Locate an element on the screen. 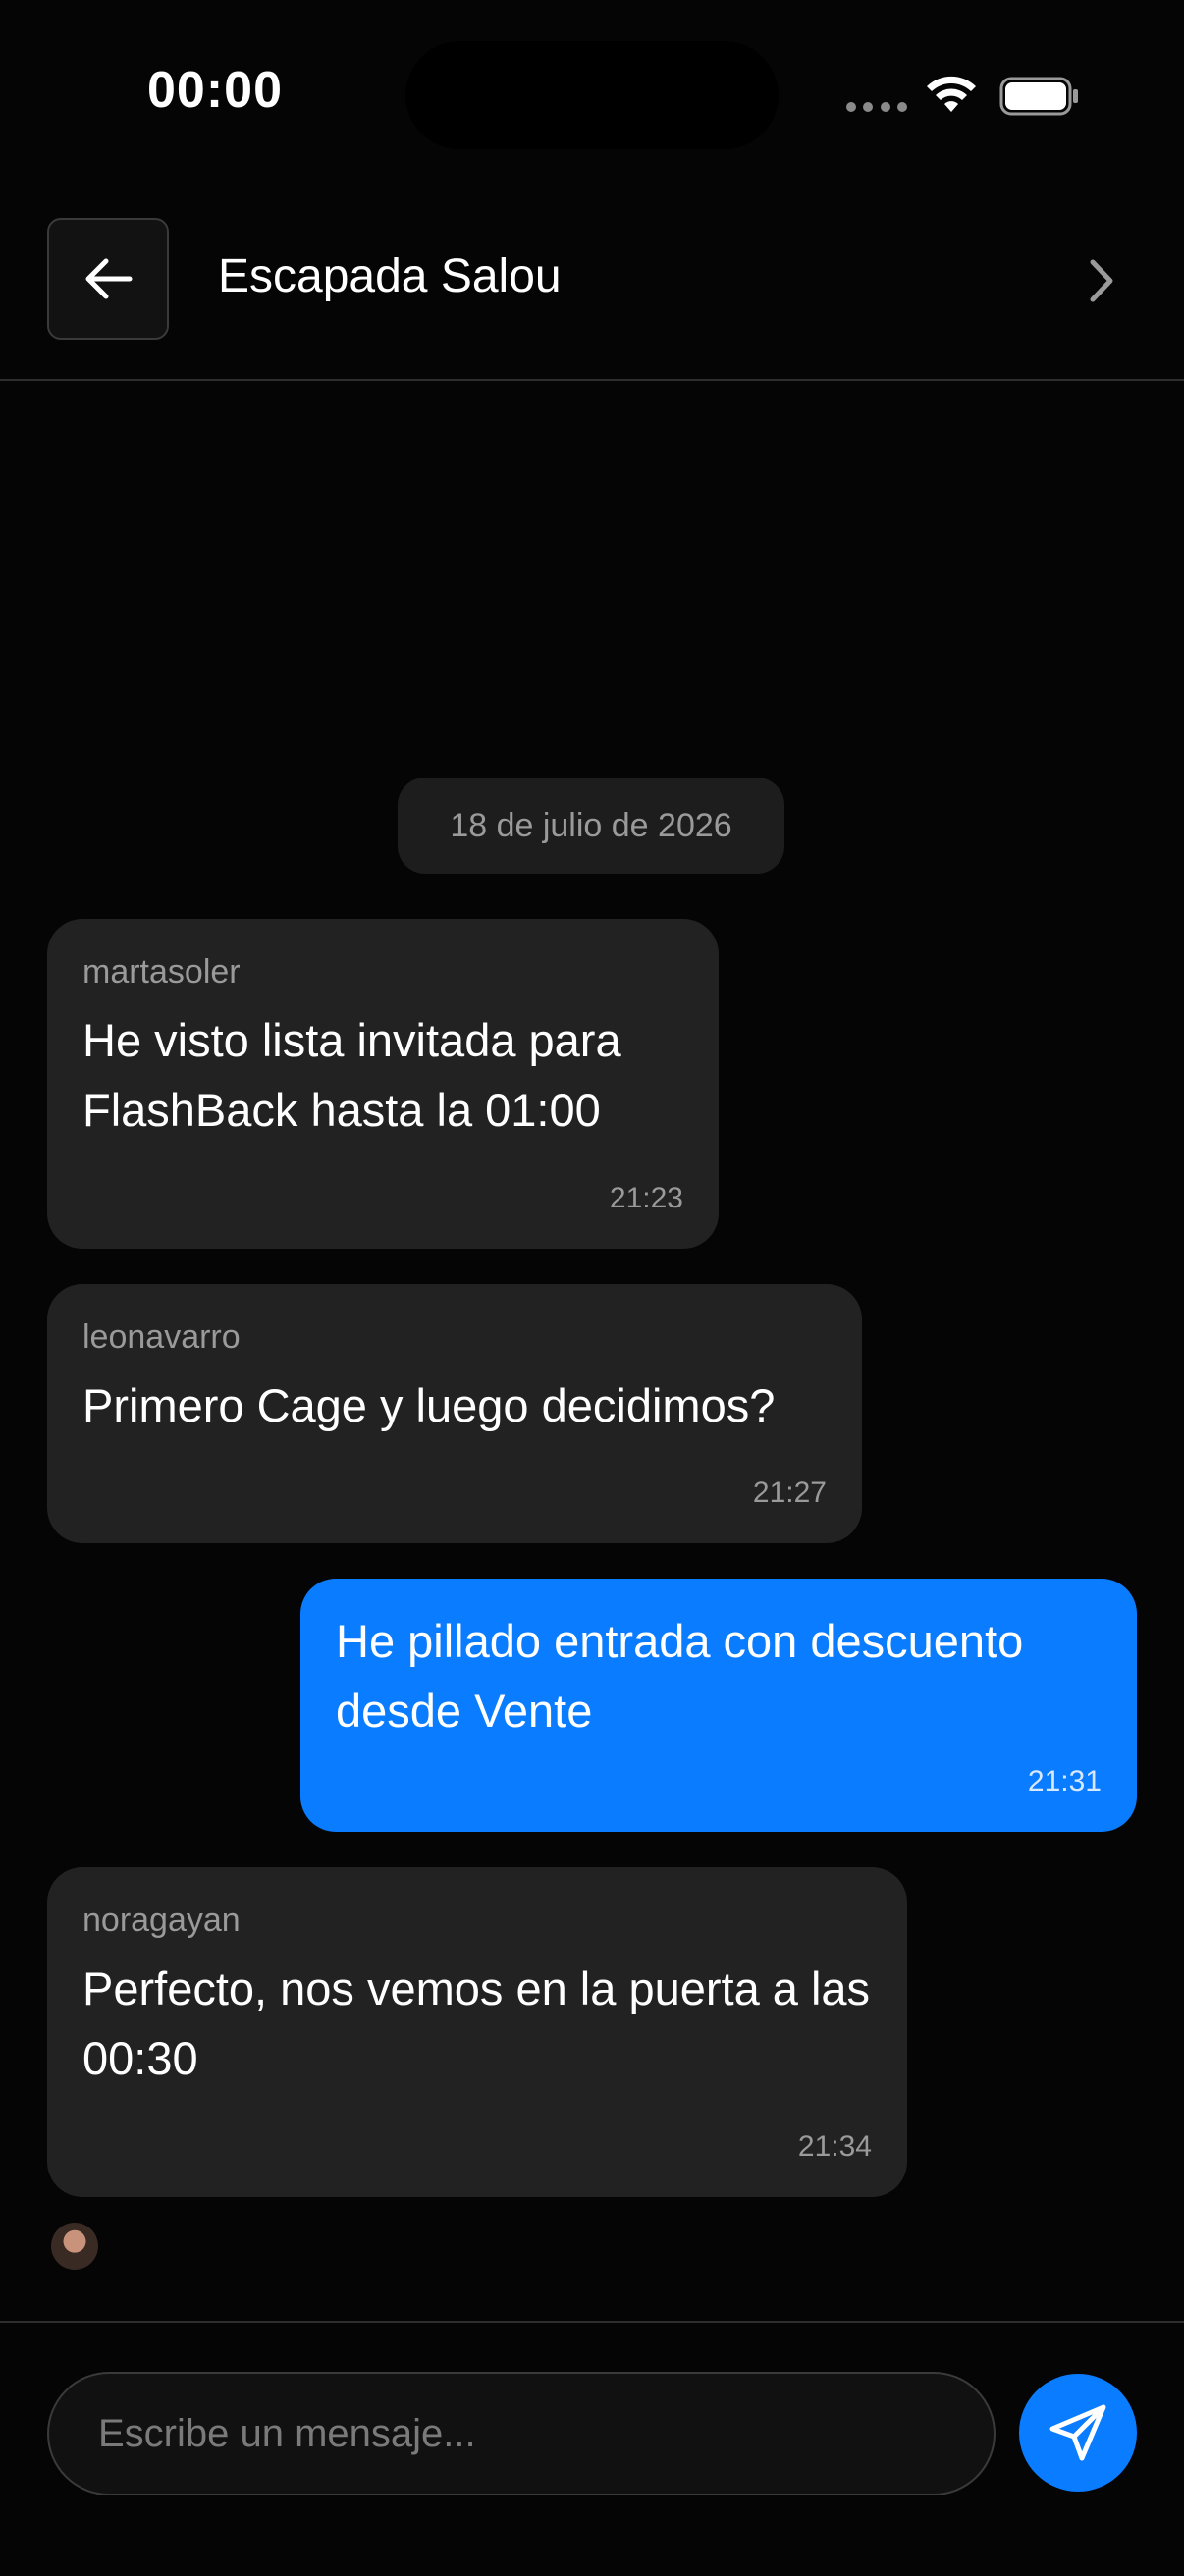 This screenshot has height=2576, width=1184. message-time: 21:27 is located at coordinates (789, 1492).